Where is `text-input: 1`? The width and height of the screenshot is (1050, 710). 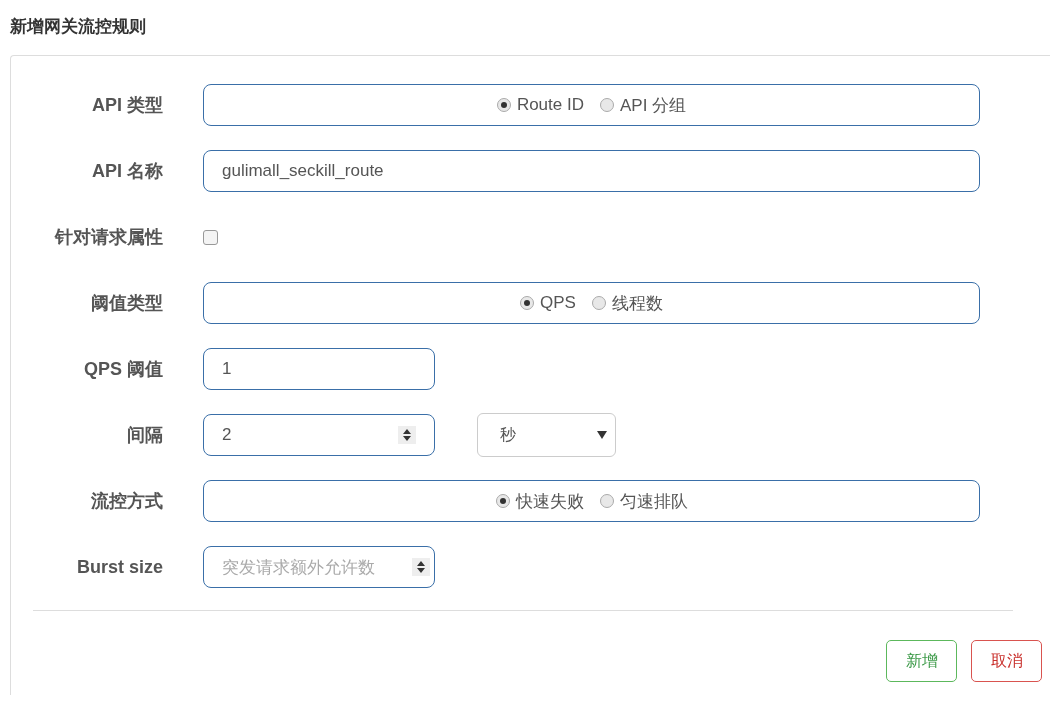
text-input: 1 is located at coordinates (319, 369).